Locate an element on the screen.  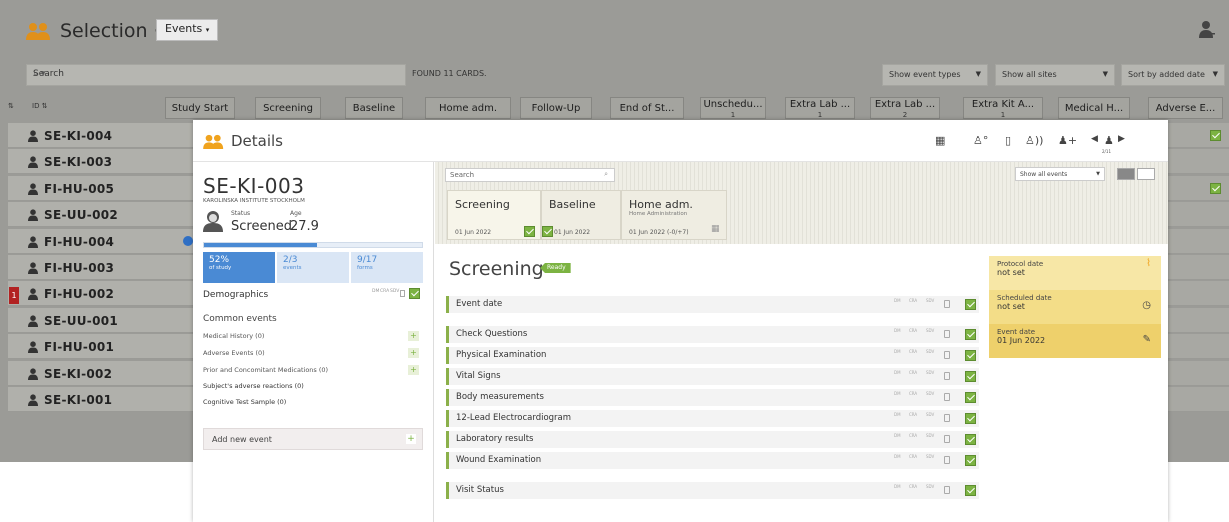
subject-row: SE-KI-001 is located at coordinates (100, 399).